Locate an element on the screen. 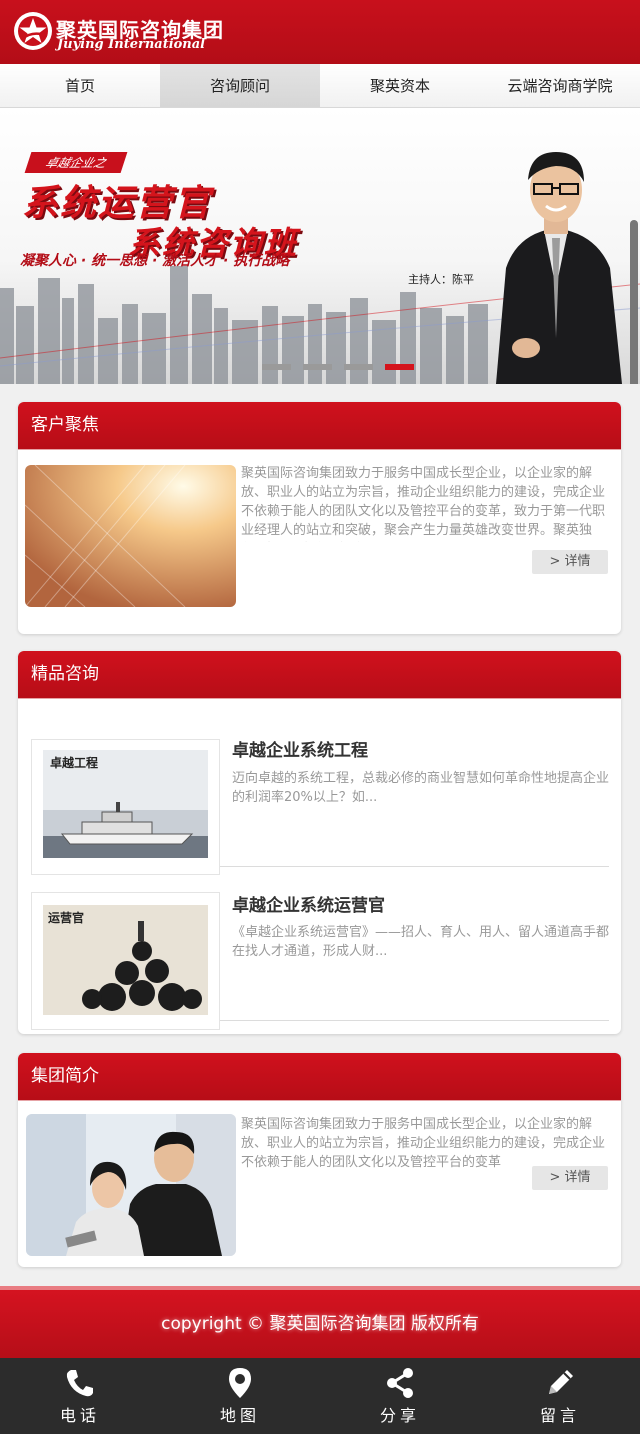  intro-more-button: > 详情 is located at coordinates (570, 1178).